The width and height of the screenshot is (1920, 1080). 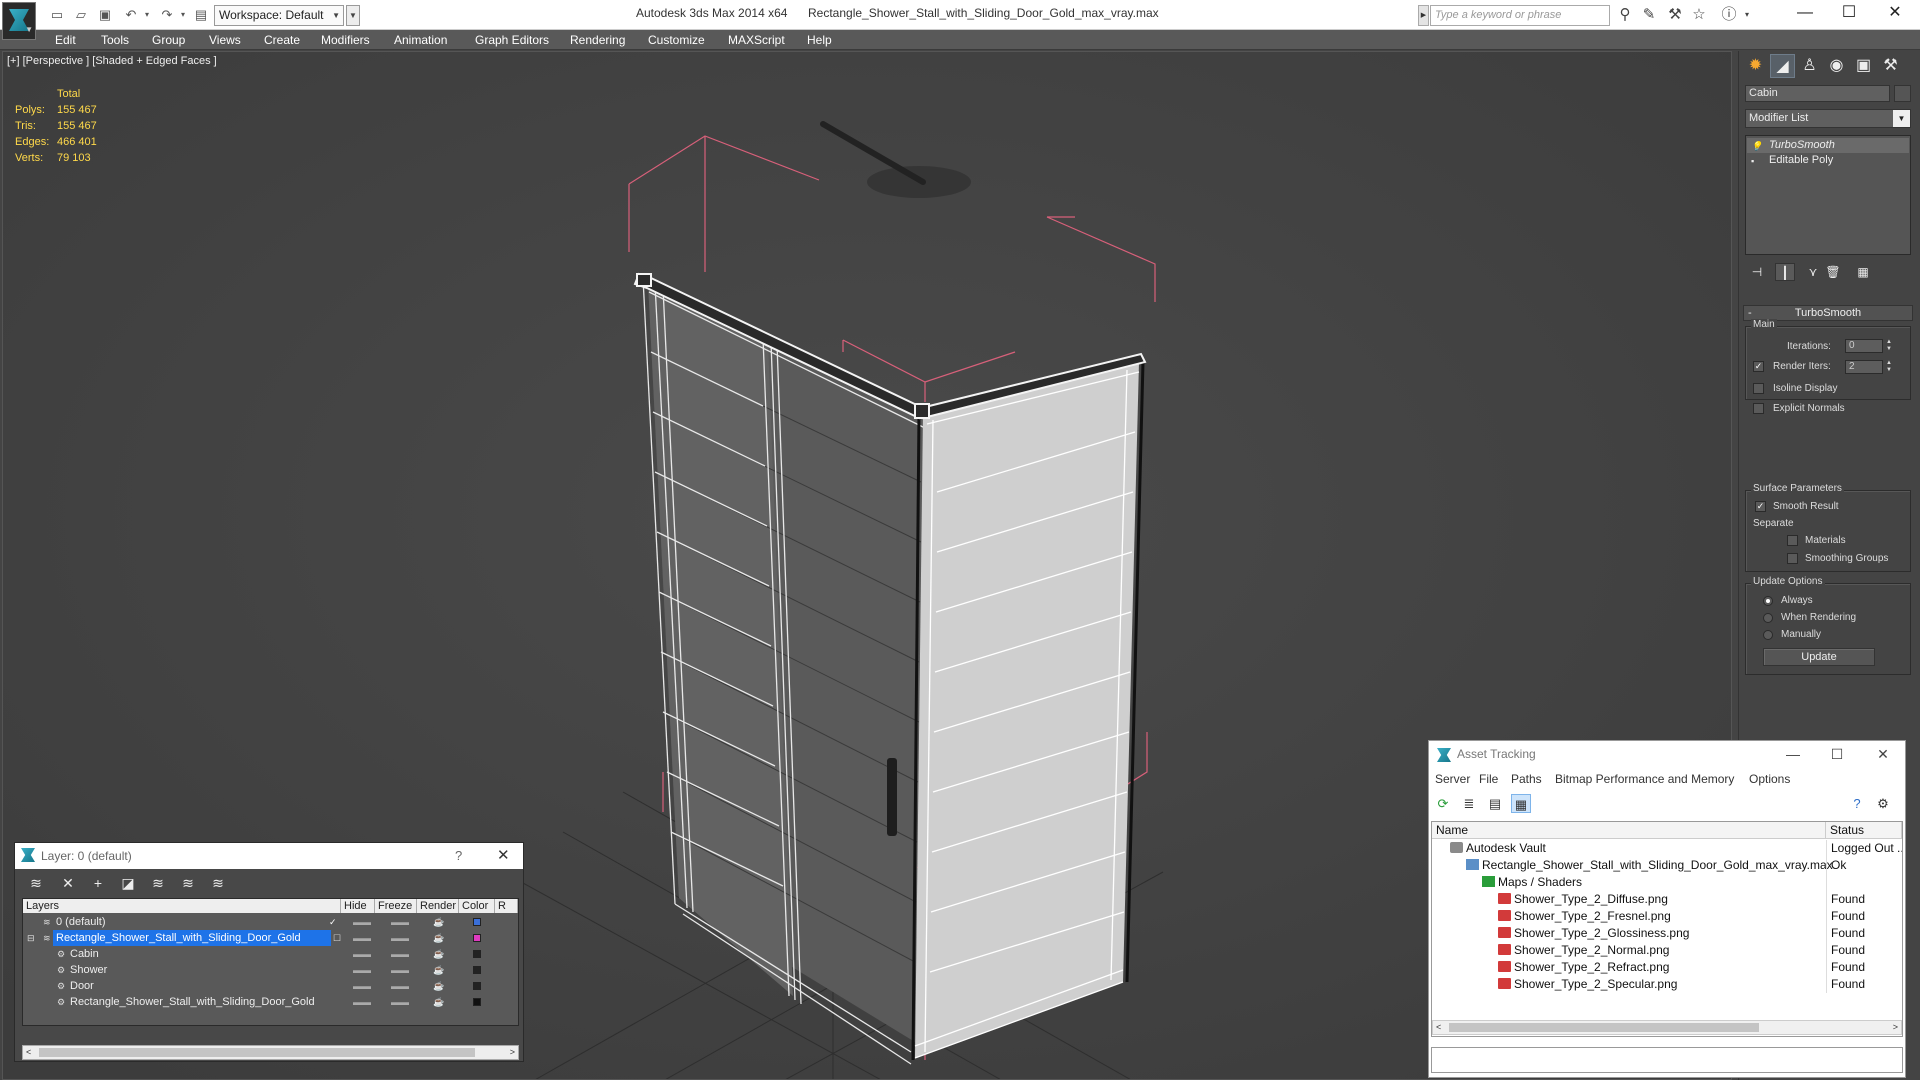 I want to click on display-tab-icon: ▣, so click(x=1863, y=66).